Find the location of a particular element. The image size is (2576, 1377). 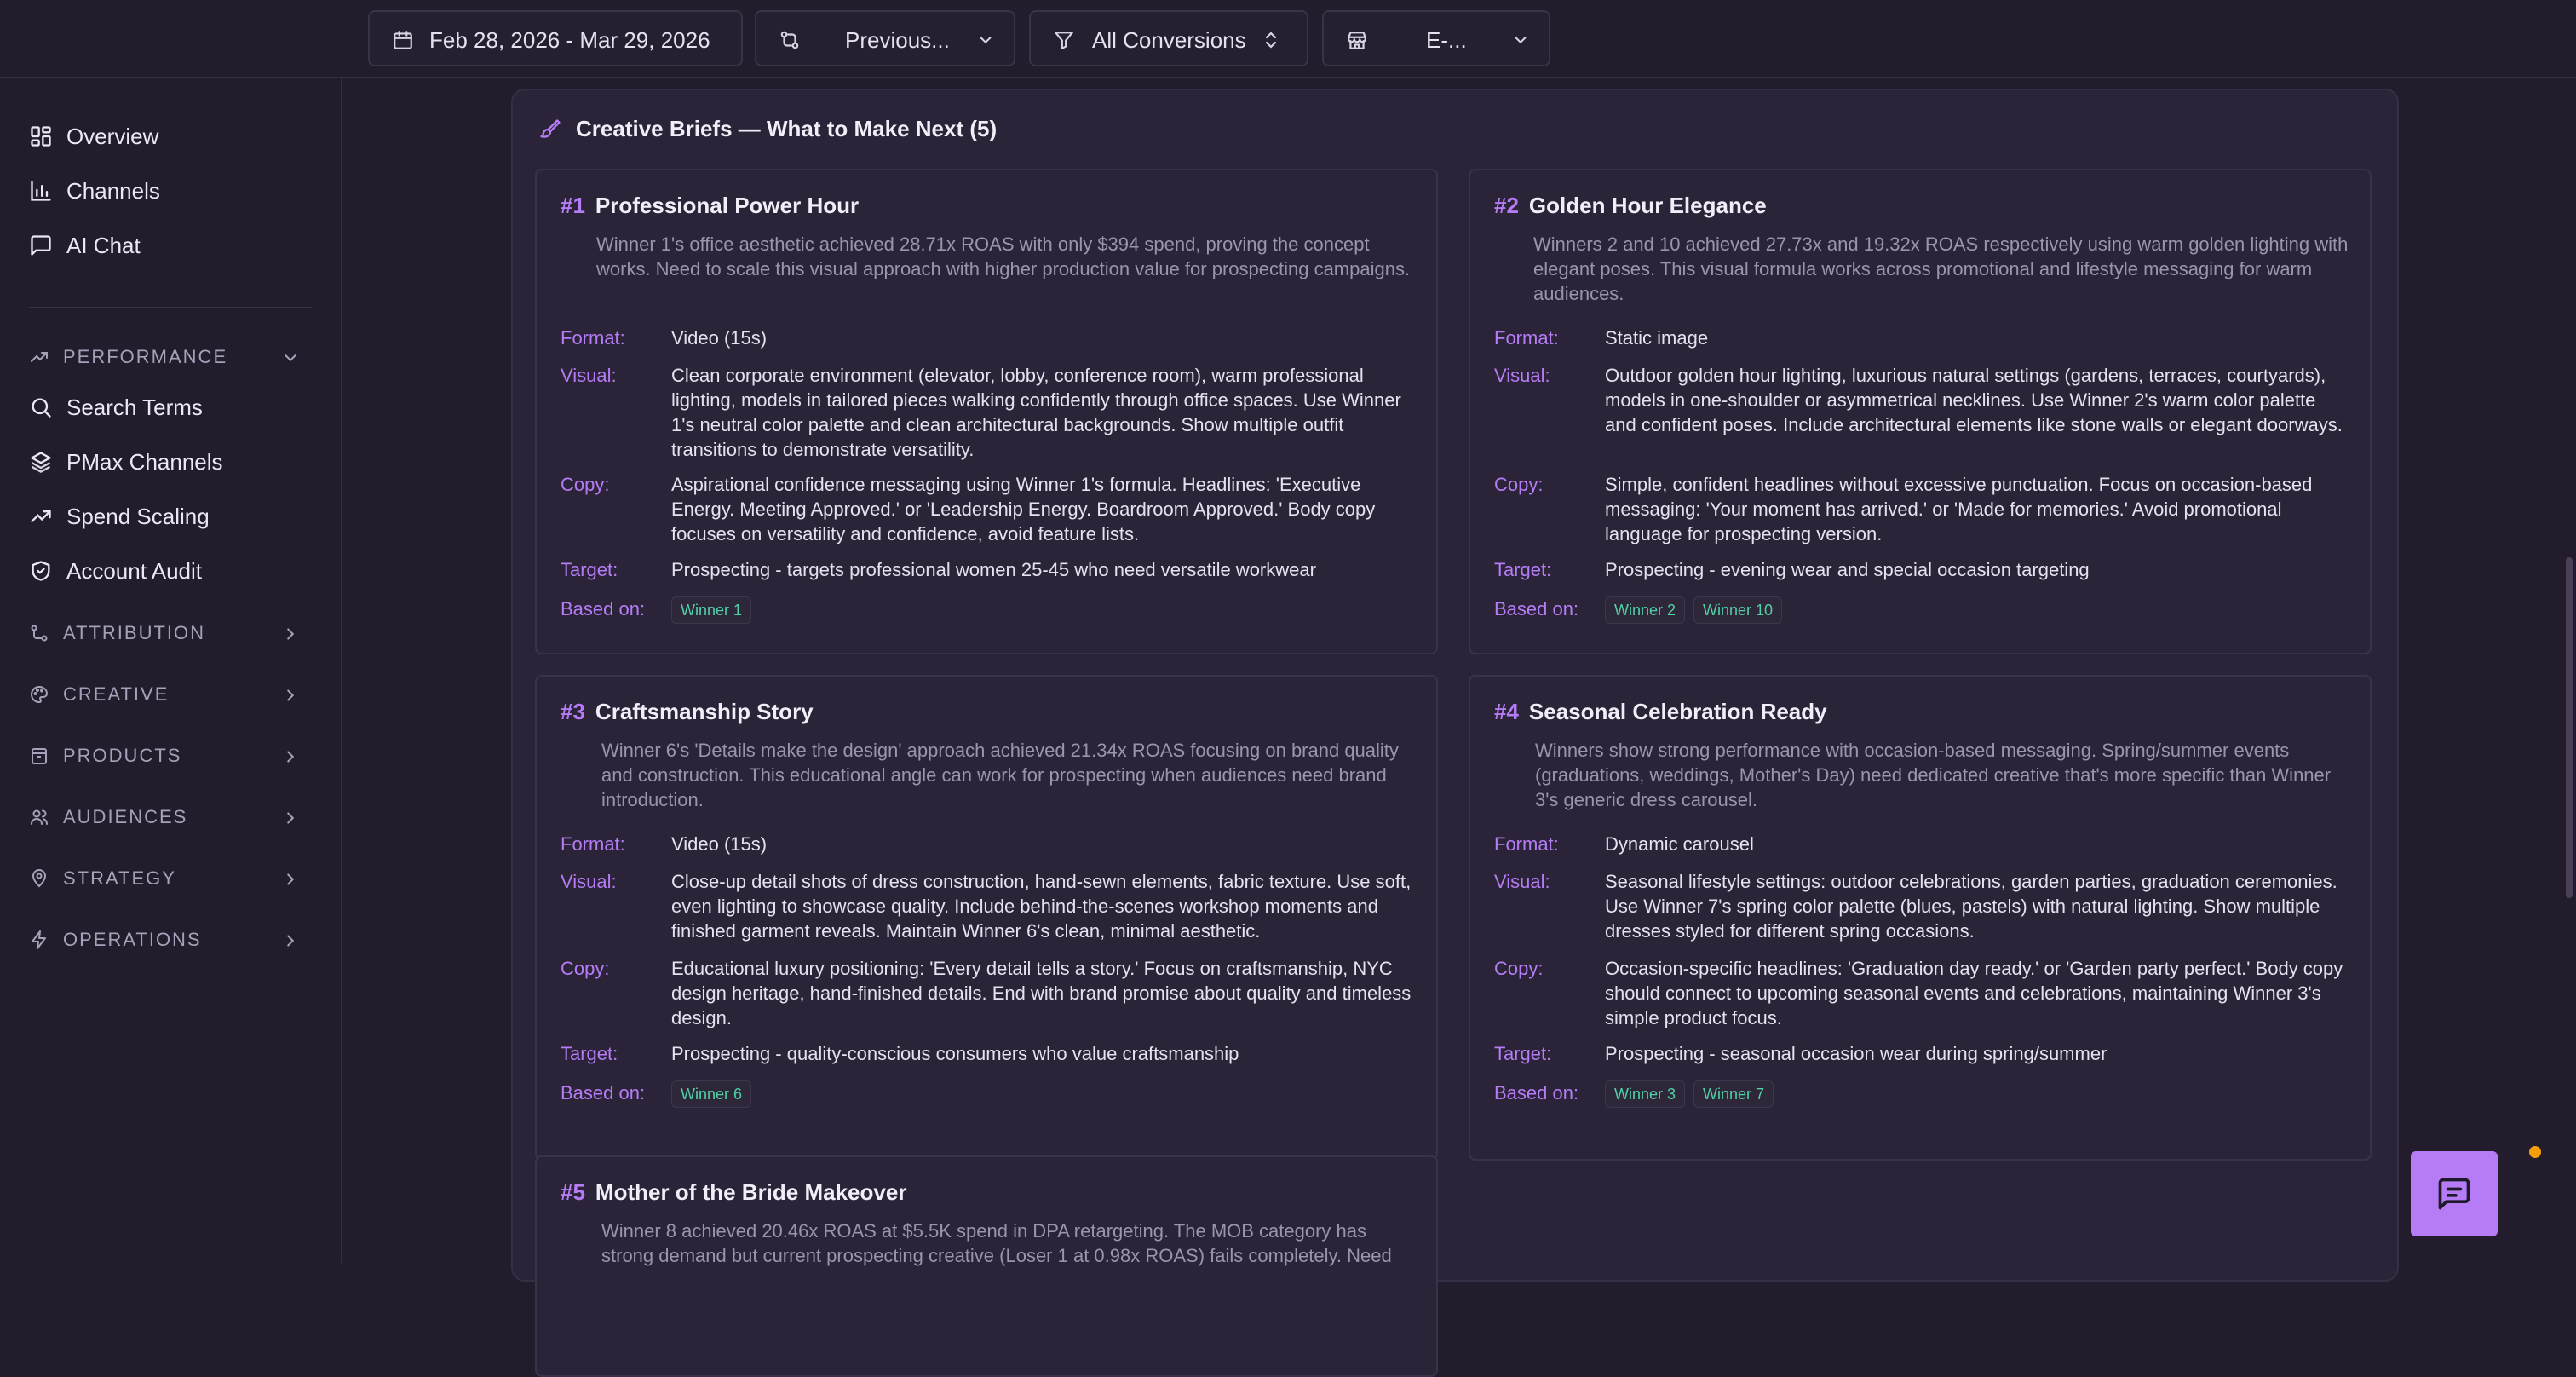

route-icon is located at coordinates (39, 633).